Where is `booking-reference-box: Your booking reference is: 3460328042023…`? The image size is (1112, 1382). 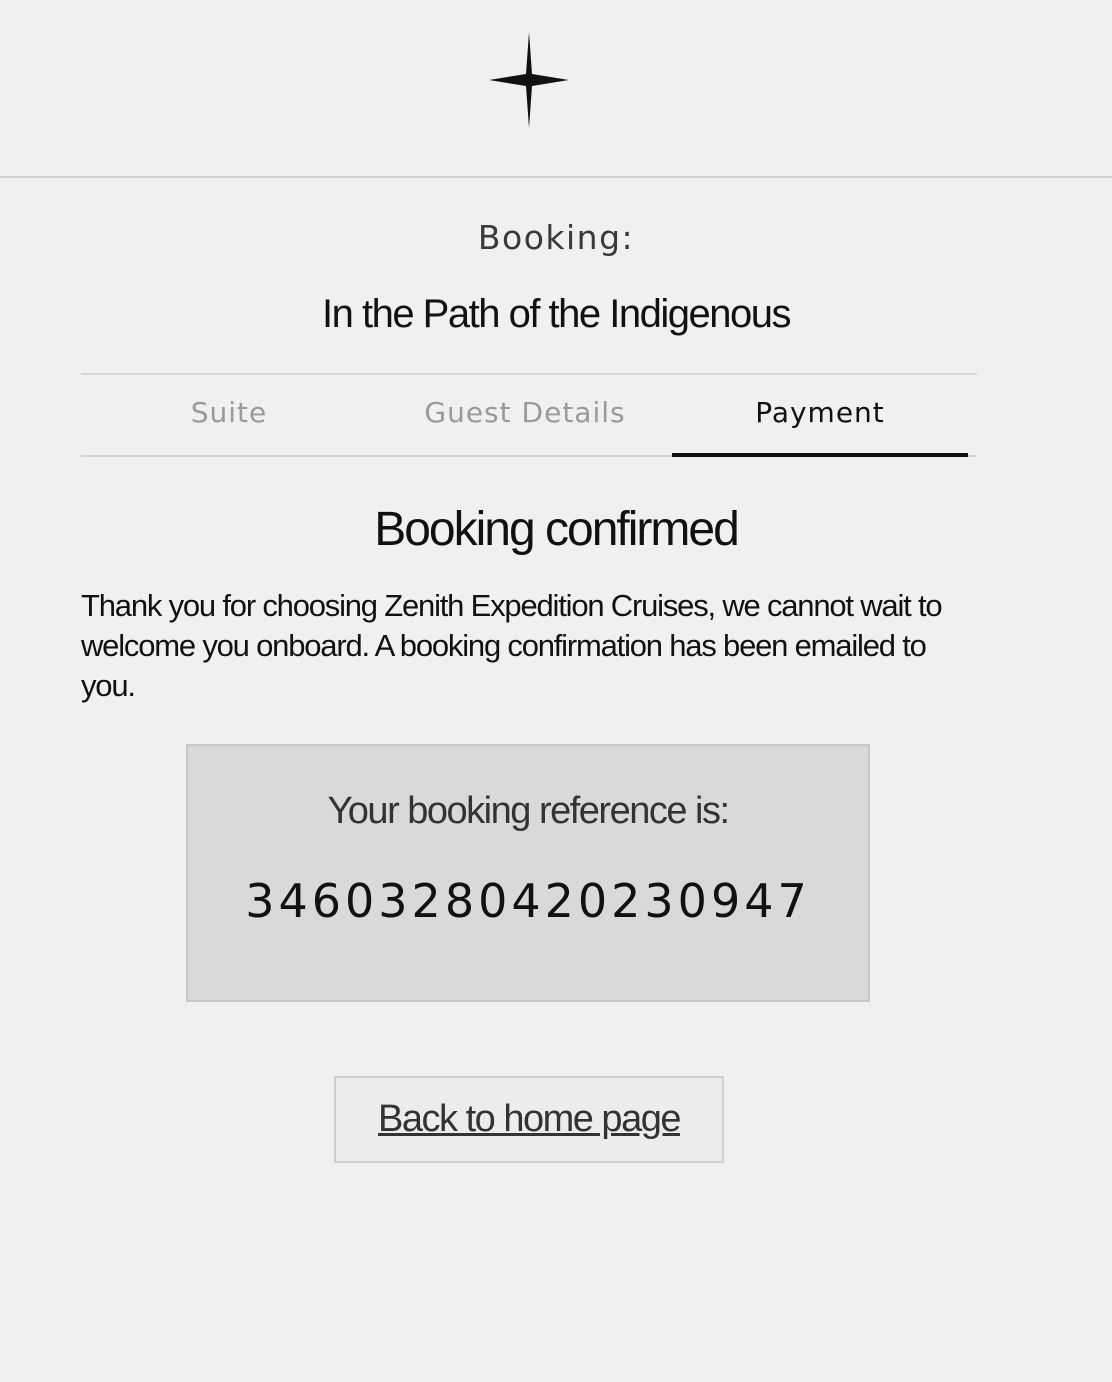
booking-reference-box: Your booking reference is: 3460328042023… is located at coordinates (528, 873).